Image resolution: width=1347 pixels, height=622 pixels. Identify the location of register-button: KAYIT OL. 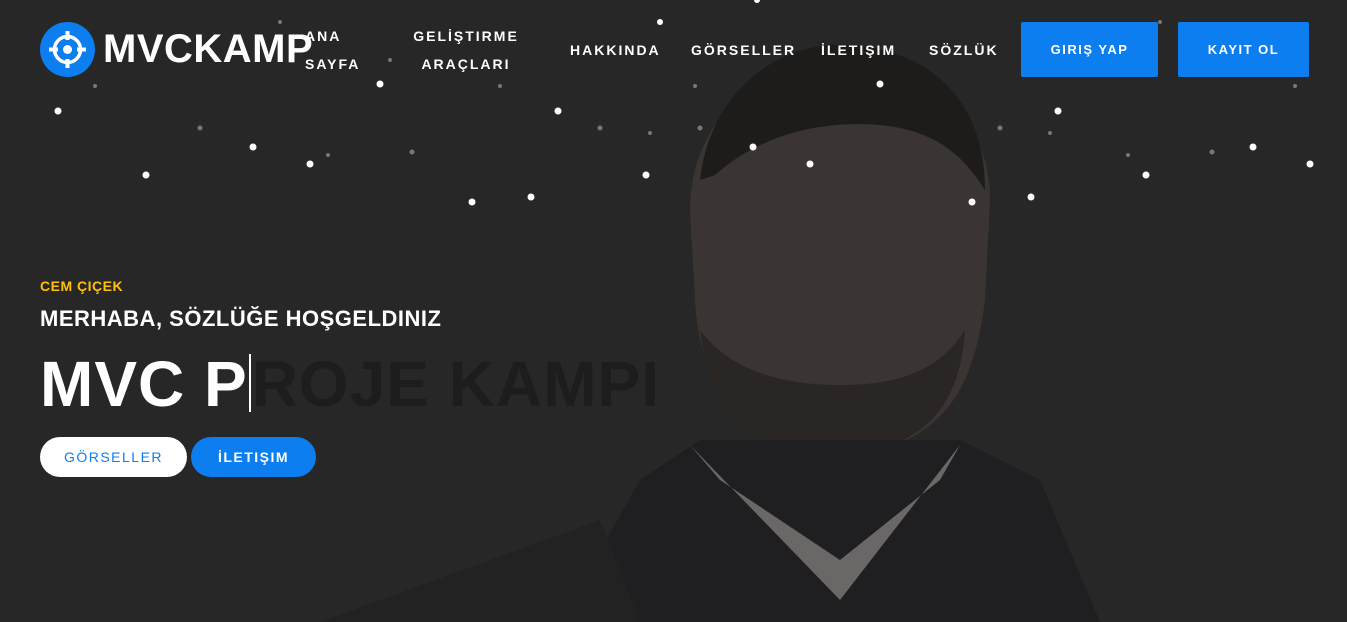
(1243, 49).